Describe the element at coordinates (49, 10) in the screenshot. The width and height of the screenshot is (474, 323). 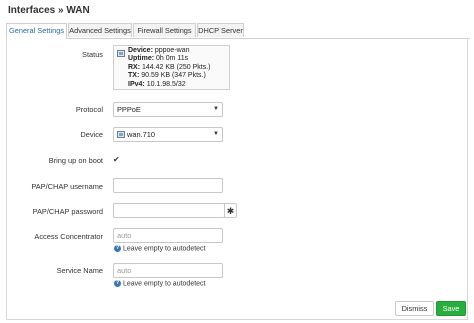
I see `page-title: Interfaces » WAN` at that location.